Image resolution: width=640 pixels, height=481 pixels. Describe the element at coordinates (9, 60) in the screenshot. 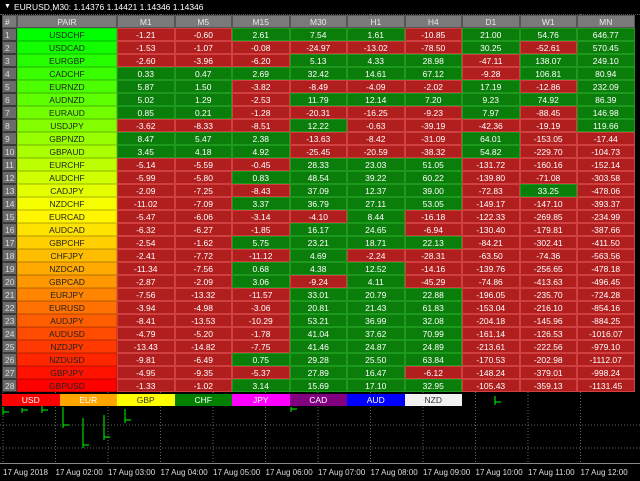

I see `row-number: 3` at that location.